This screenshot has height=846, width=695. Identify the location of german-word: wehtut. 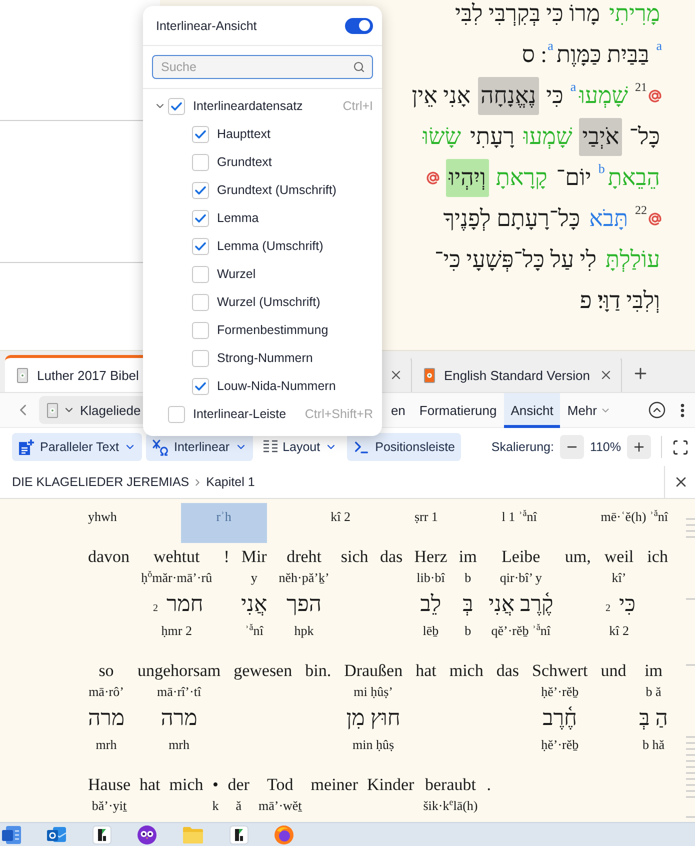
(176, 556).